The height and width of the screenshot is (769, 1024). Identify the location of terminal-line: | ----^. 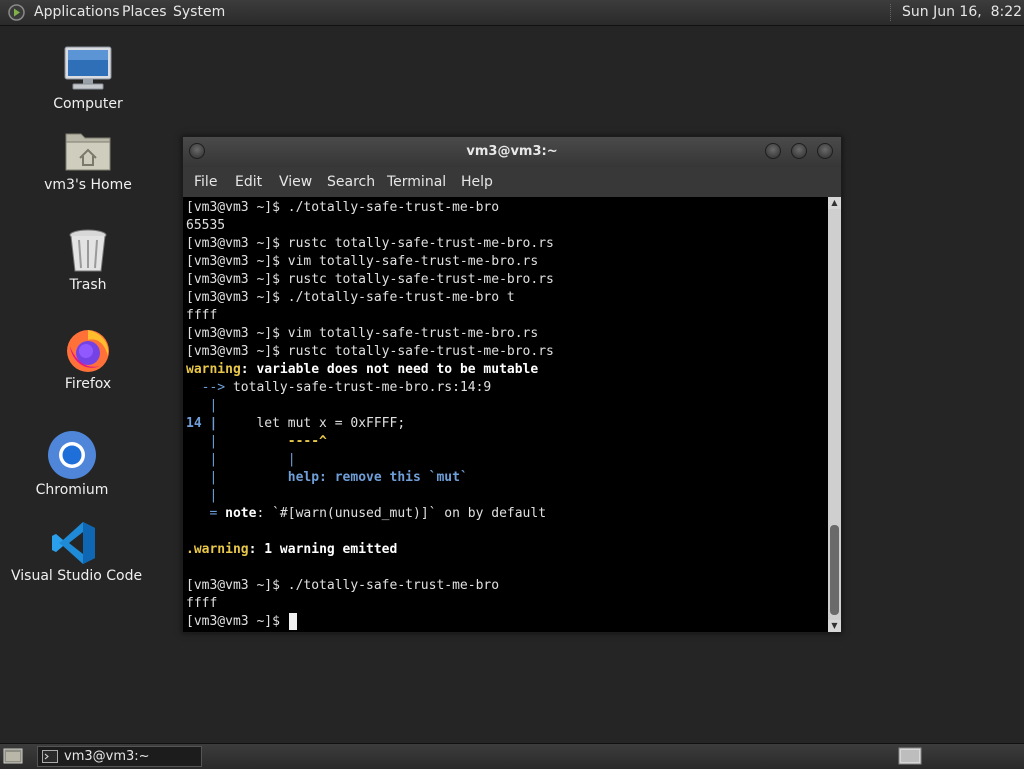
(256, 442).